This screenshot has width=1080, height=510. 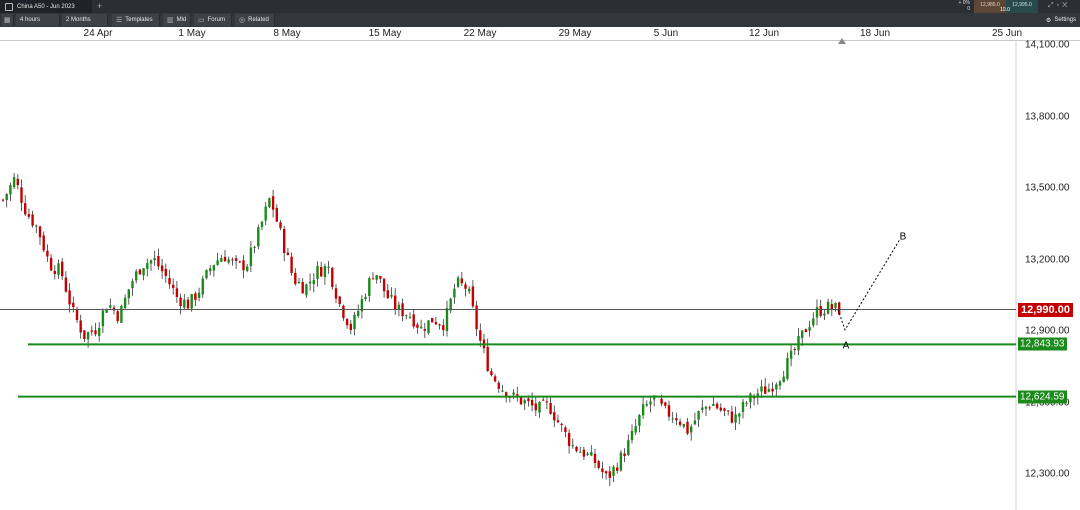 I want to click on wave-label-a: A, so click(x=846, y=346).